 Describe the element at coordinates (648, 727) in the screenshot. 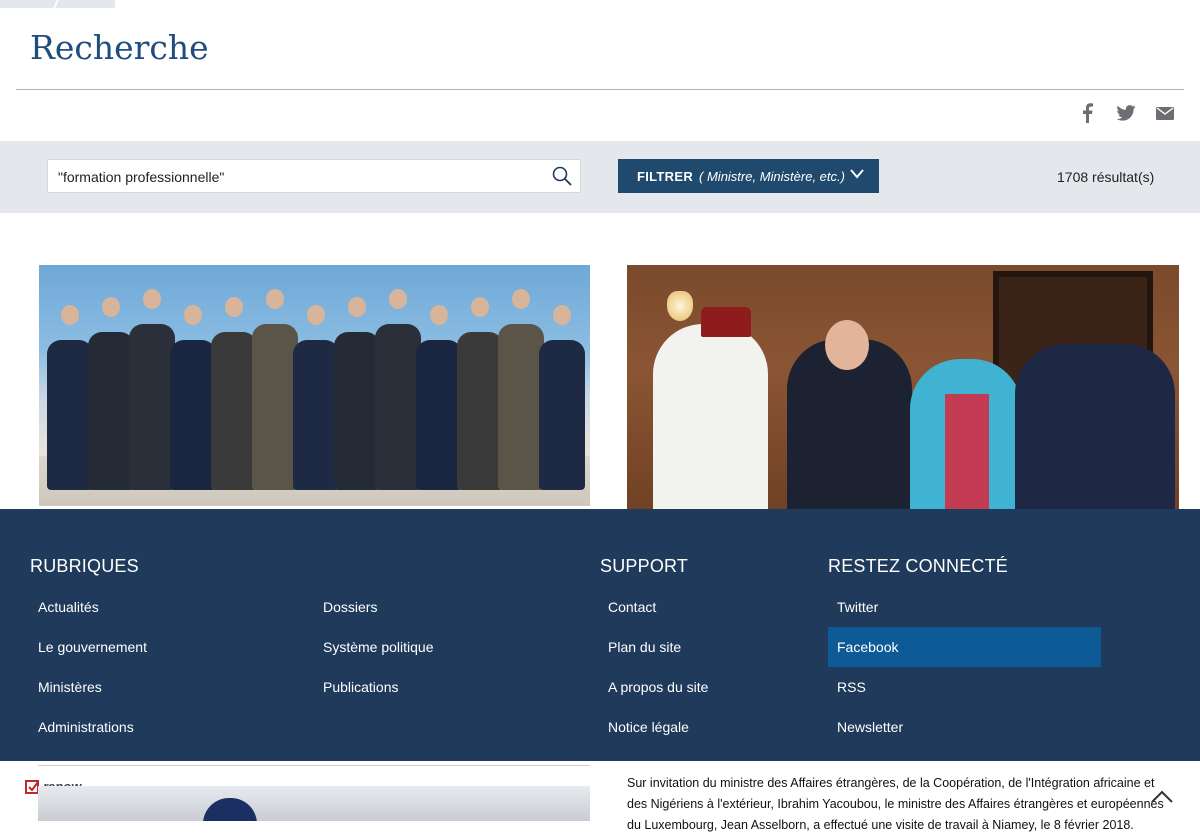

I see `footer-link-notice-legale: Notice légale` at that location.